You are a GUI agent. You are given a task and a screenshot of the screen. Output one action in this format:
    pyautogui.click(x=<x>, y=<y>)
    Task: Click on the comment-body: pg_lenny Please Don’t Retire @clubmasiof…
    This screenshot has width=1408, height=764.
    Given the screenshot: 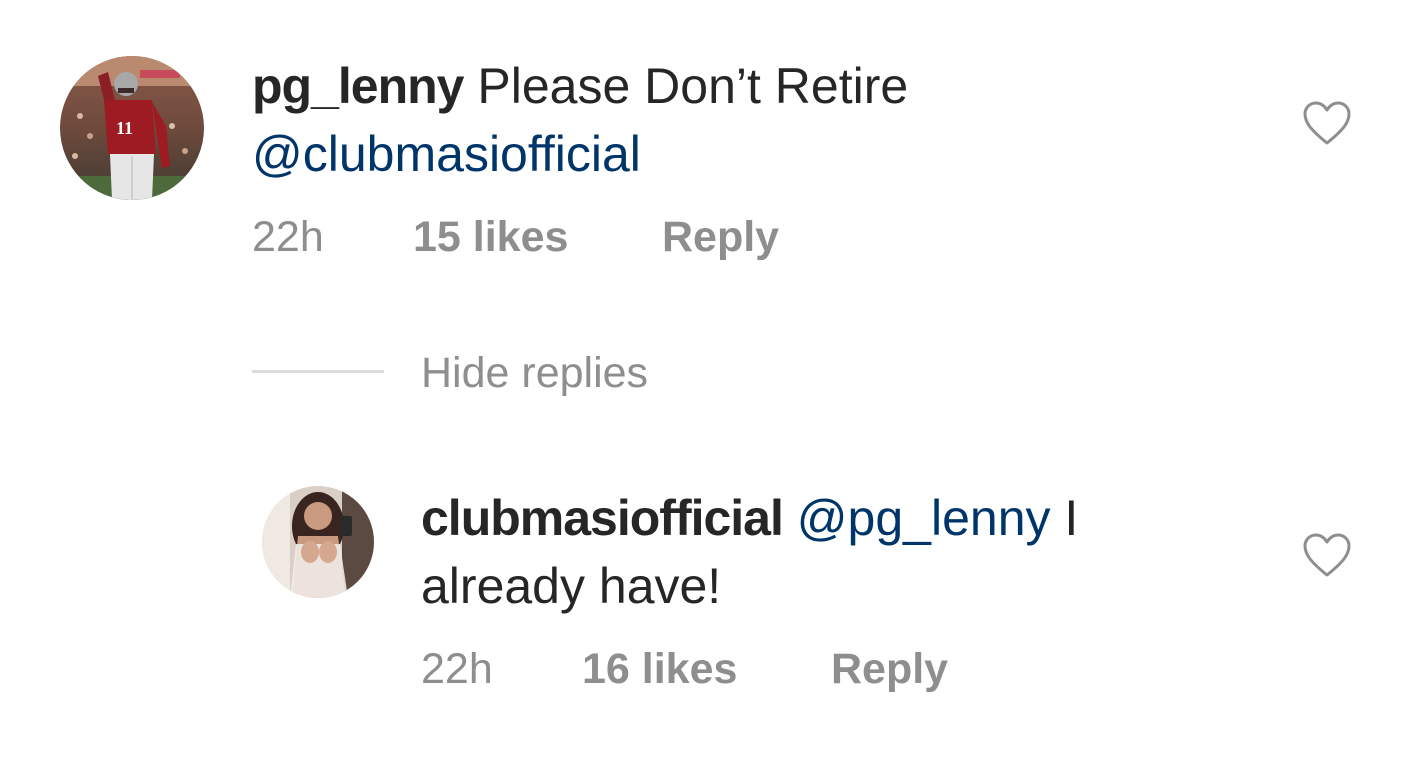 What is the action you would take?
    pyautogui.click(x=752, y=120)
    